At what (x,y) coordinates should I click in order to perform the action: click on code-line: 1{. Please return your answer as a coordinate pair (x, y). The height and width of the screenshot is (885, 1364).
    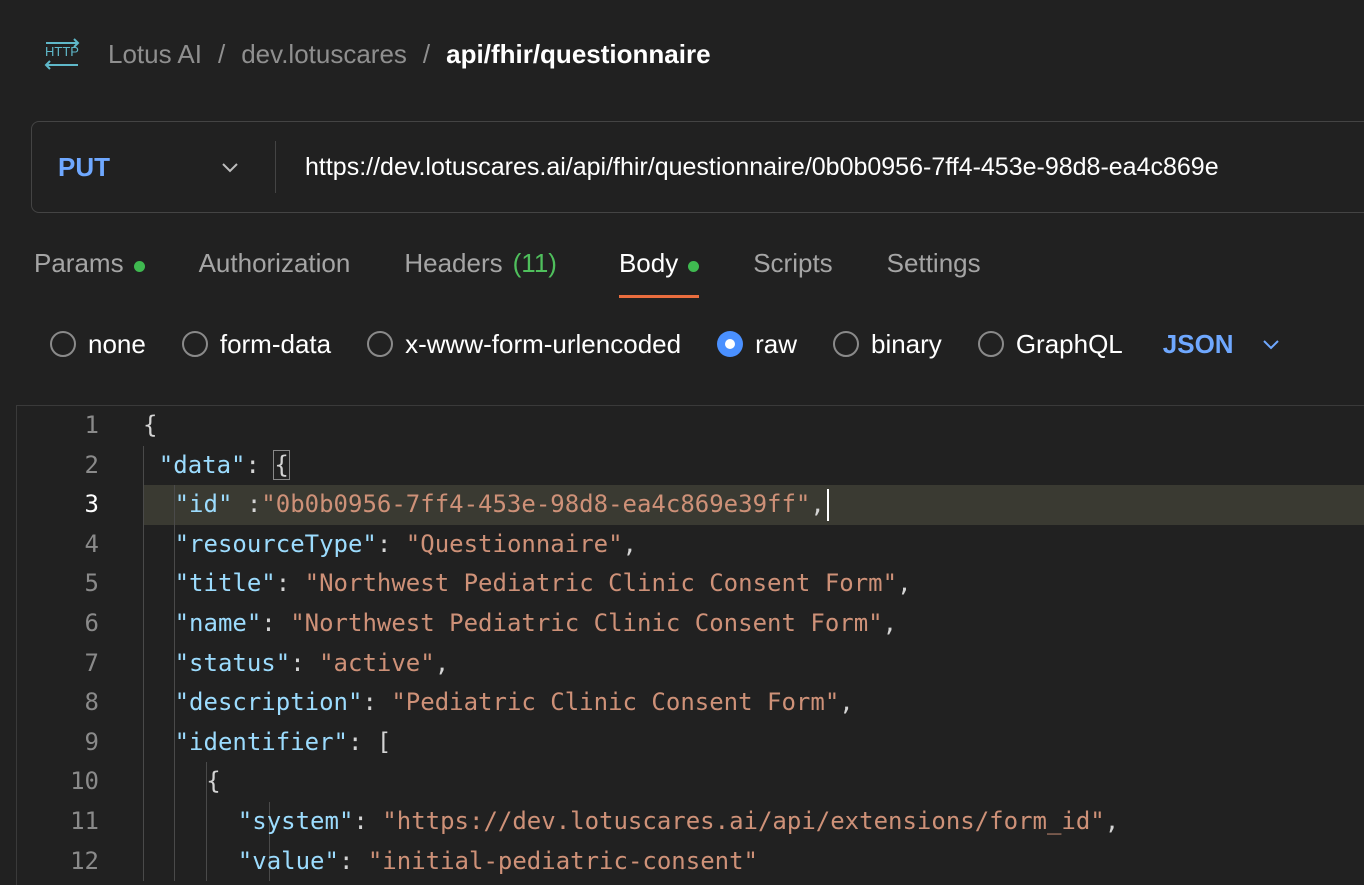
    Looking at the image, I should click on (690, 426).